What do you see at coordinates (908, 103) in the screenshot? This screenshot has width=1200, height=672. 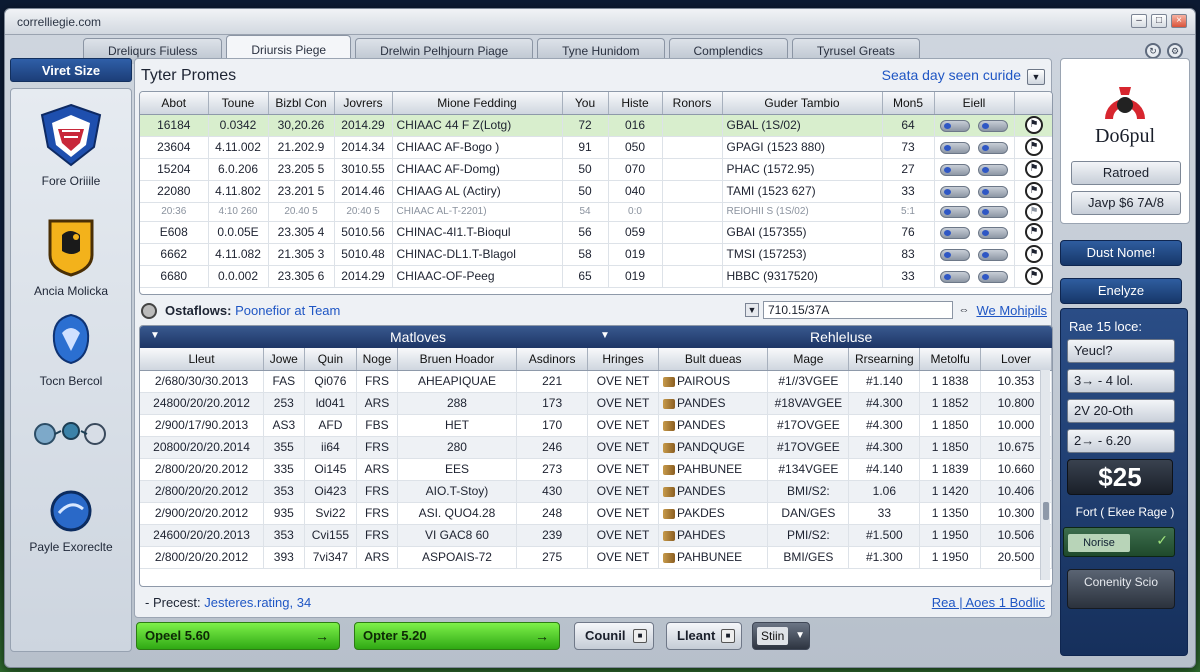 I see `column-header: Mon5` at bounding box center [908, 103].